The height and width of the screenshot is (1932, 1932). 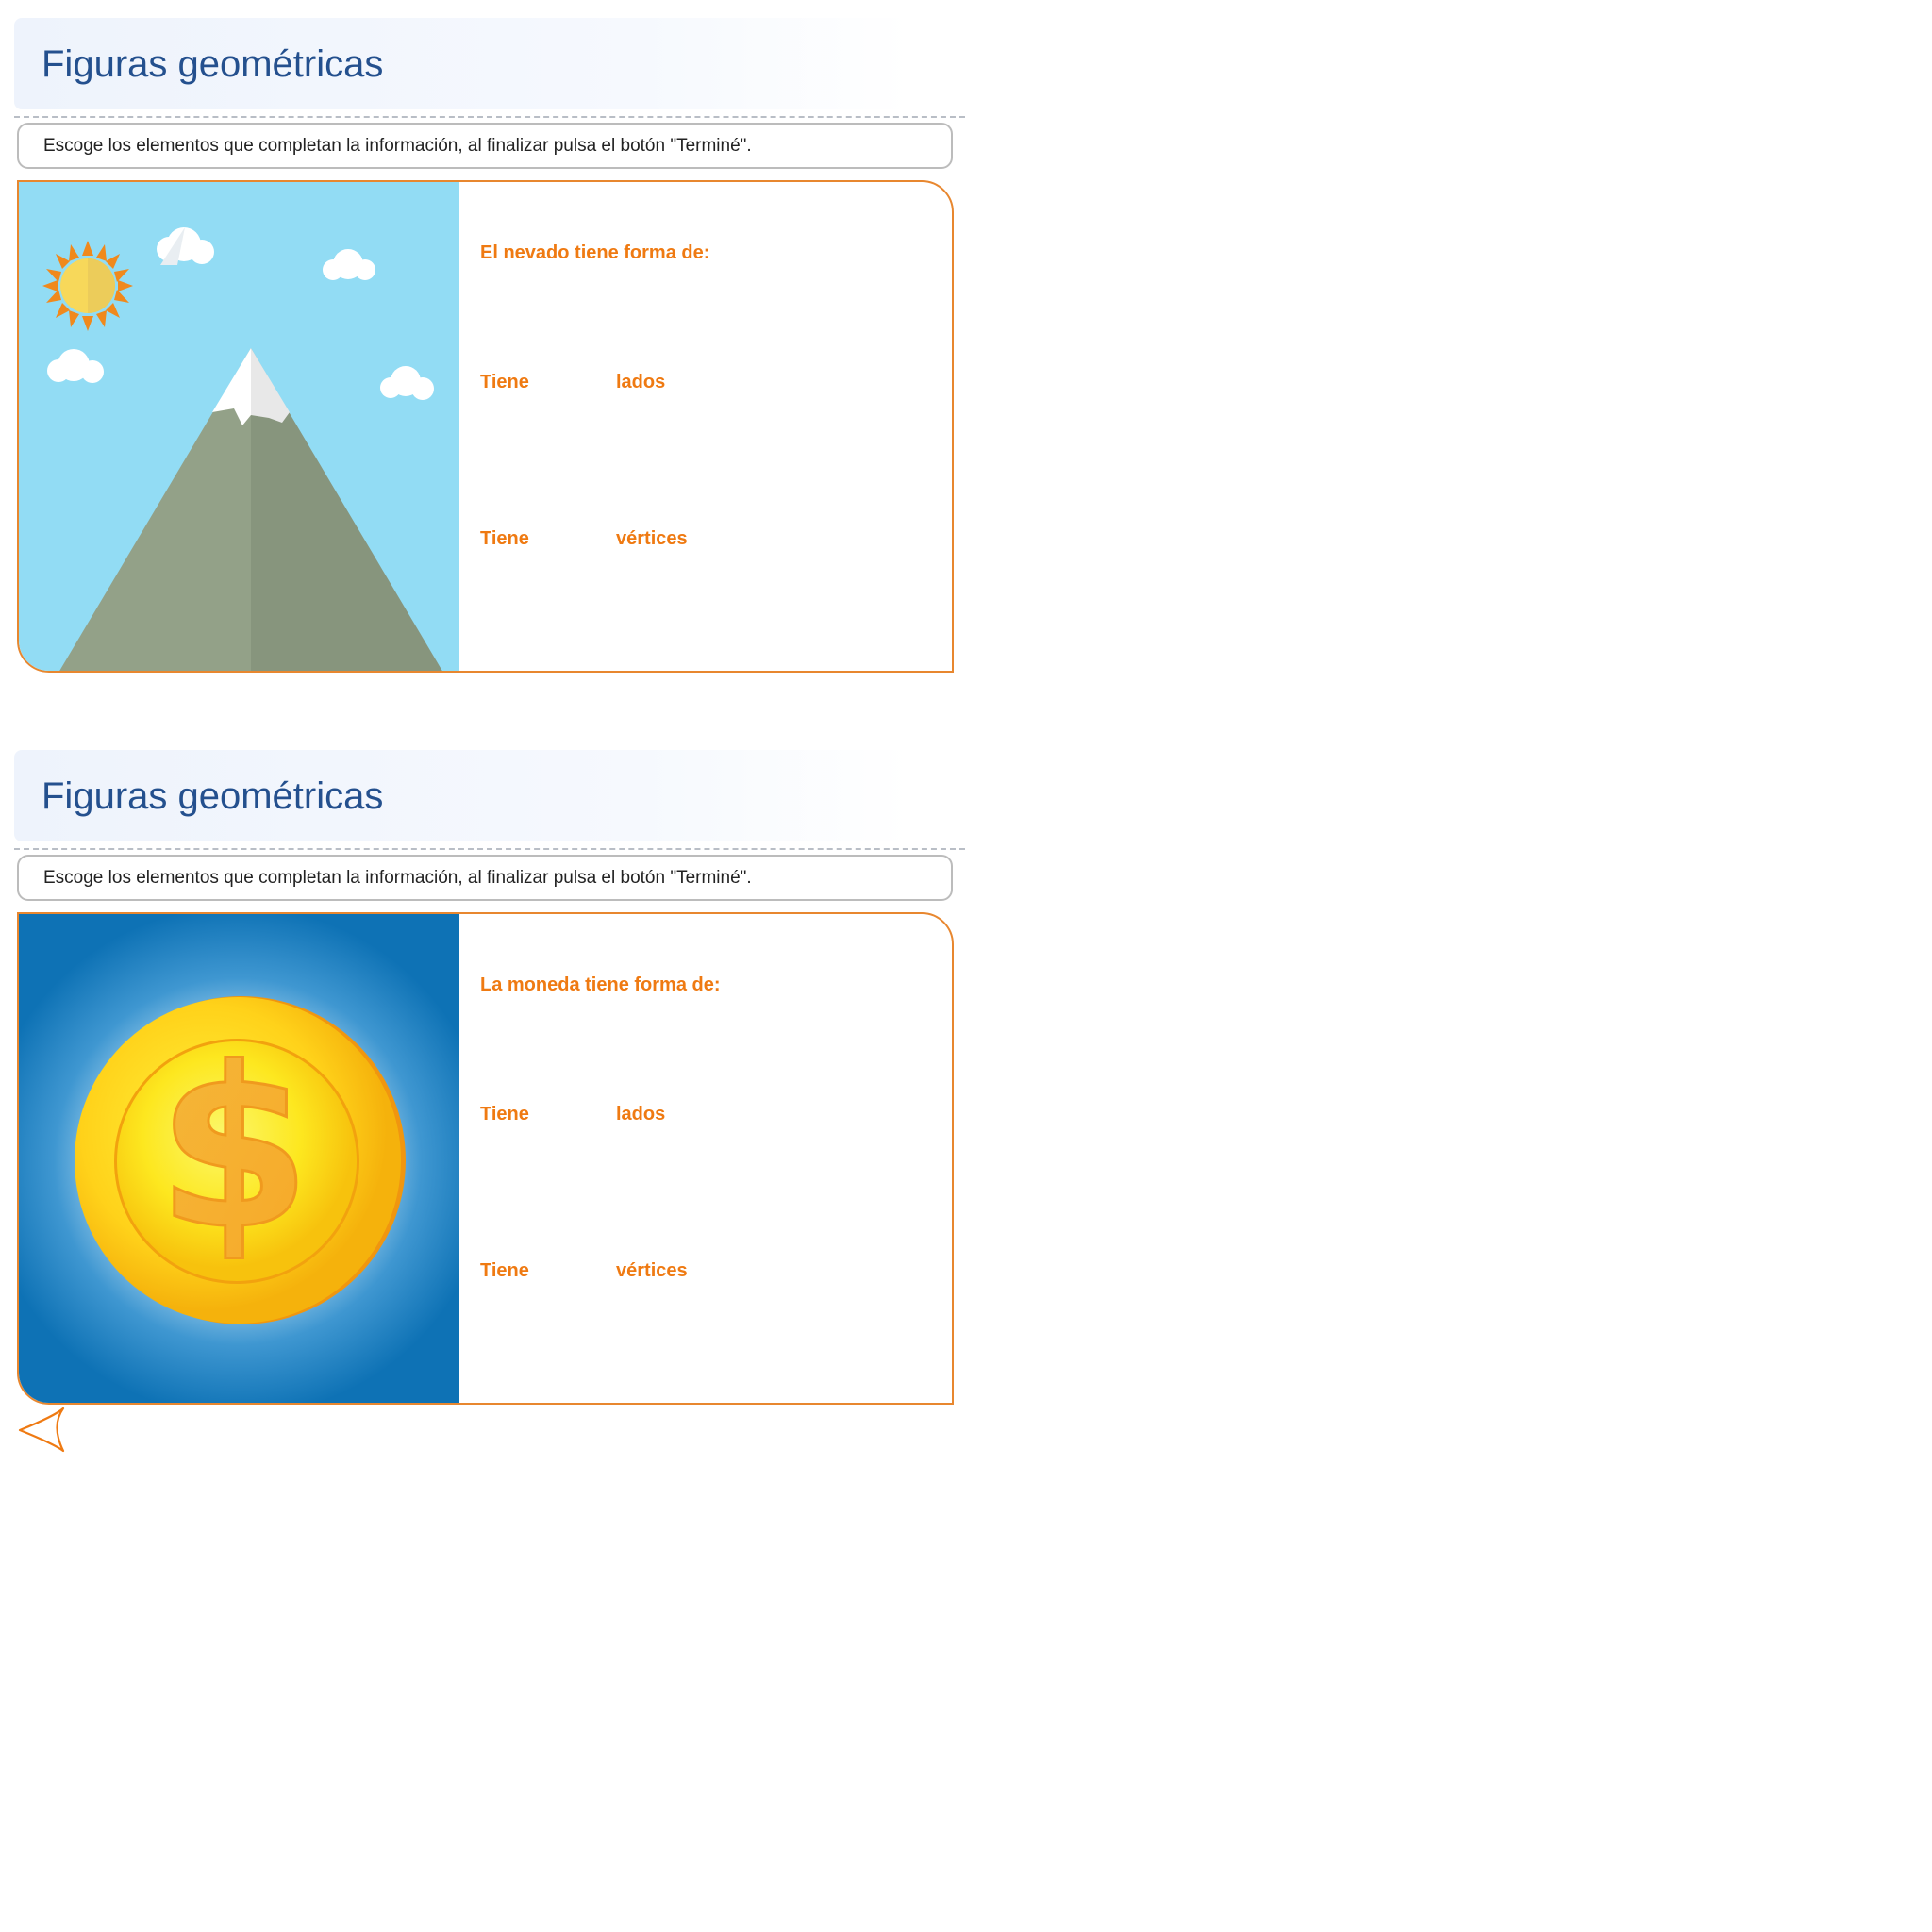 What do you see at coordinates (600, 984) in the screenshot?
I see `question-label: La moneda tiene forma de:` at bounding box center [600, 984].